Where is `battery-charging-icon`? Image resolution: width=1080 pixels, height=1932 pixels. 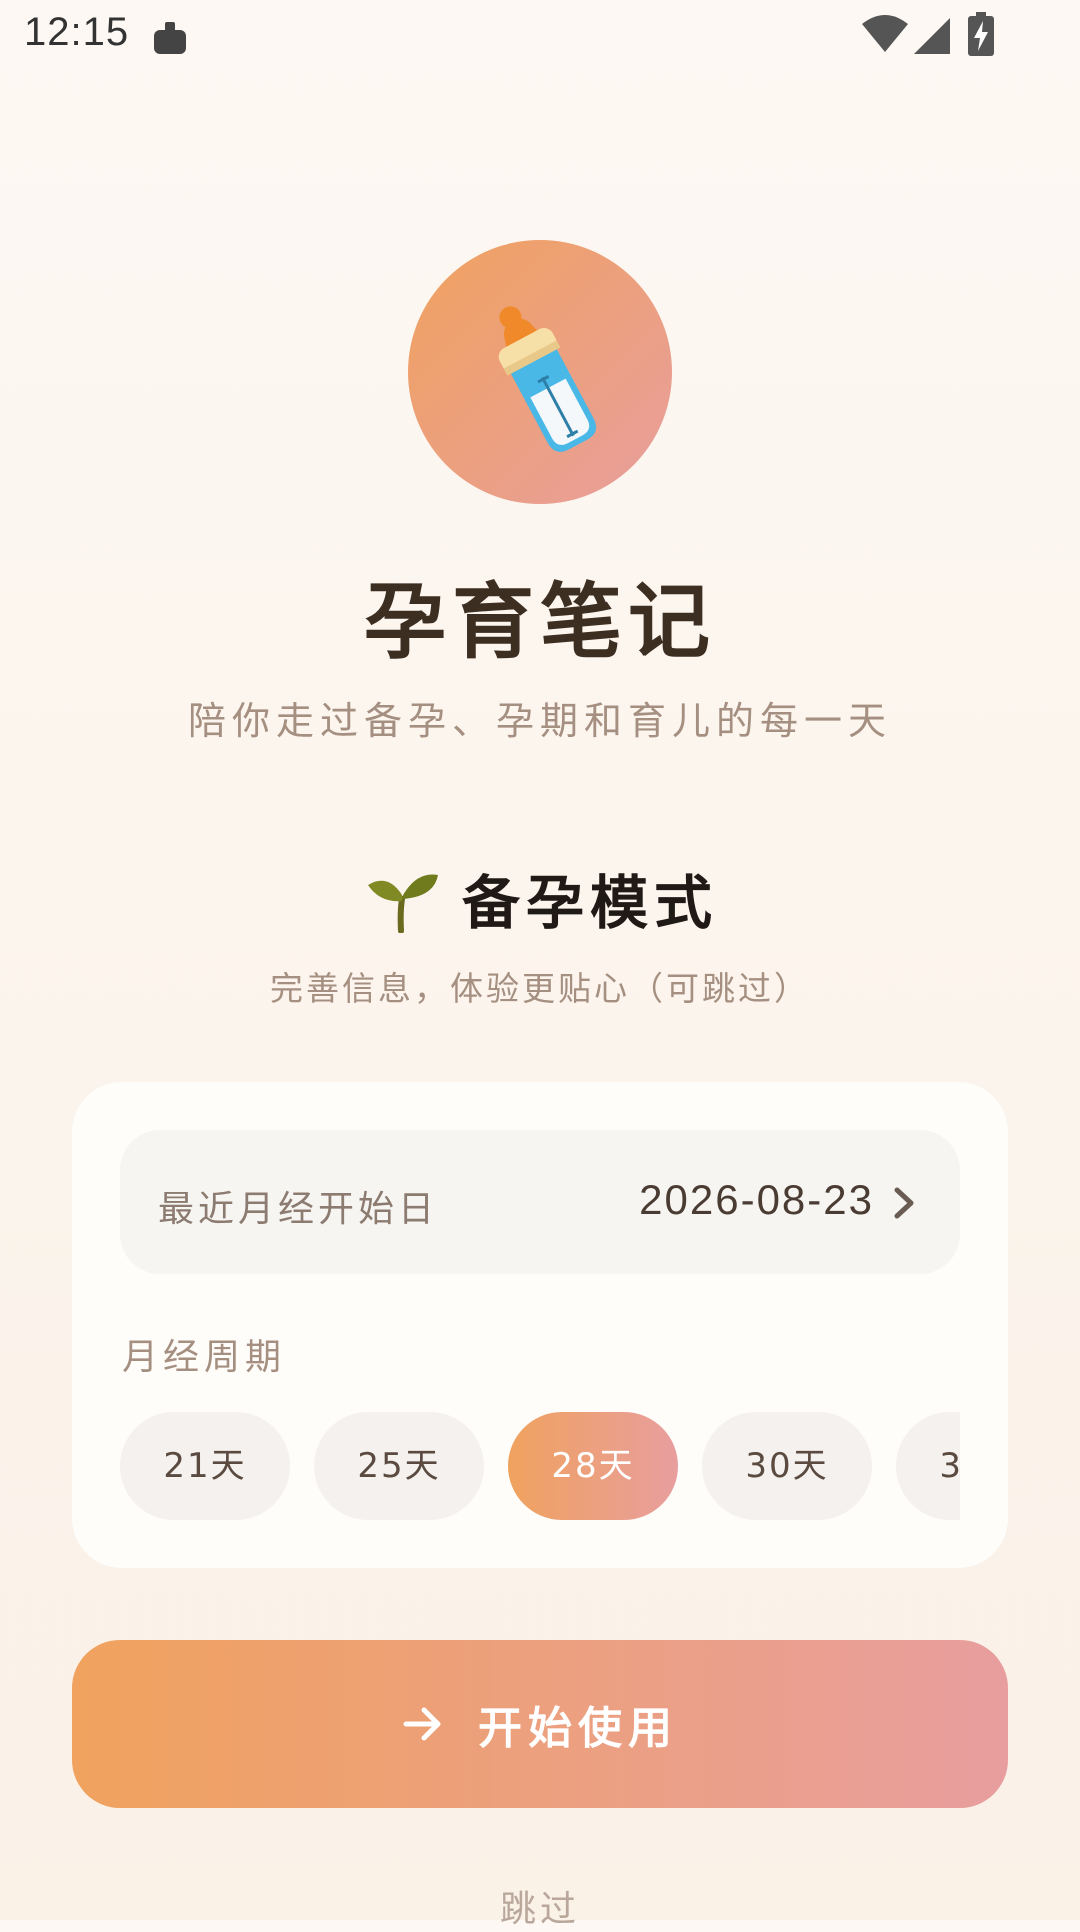 battery-charging-icon is located at coordinates (981, 34).